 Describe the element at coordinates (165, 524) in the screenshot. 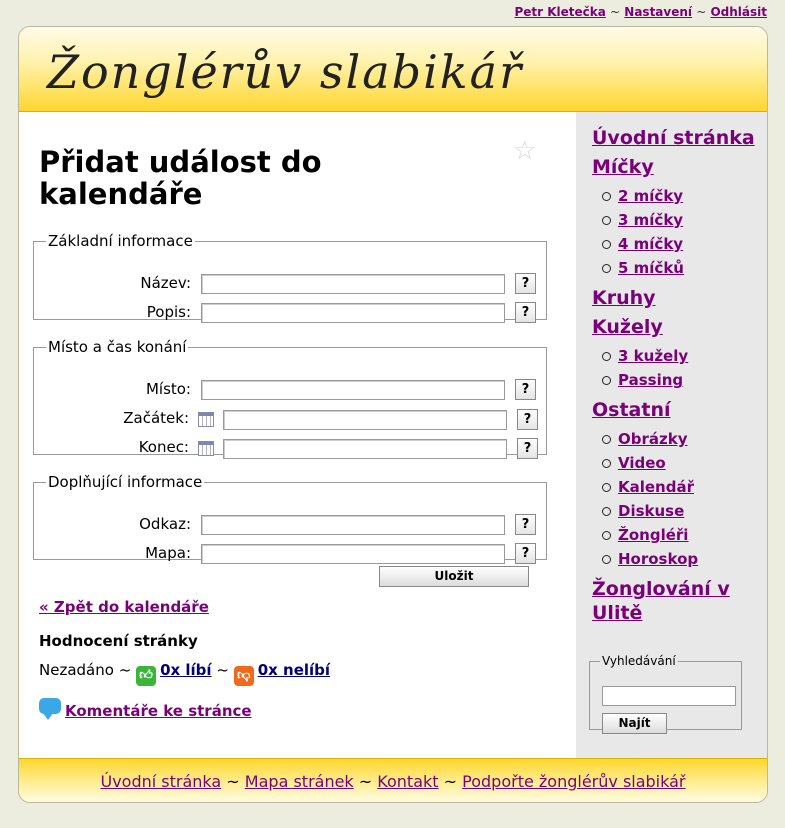

I see `link-label: Odkaz:` at that location.